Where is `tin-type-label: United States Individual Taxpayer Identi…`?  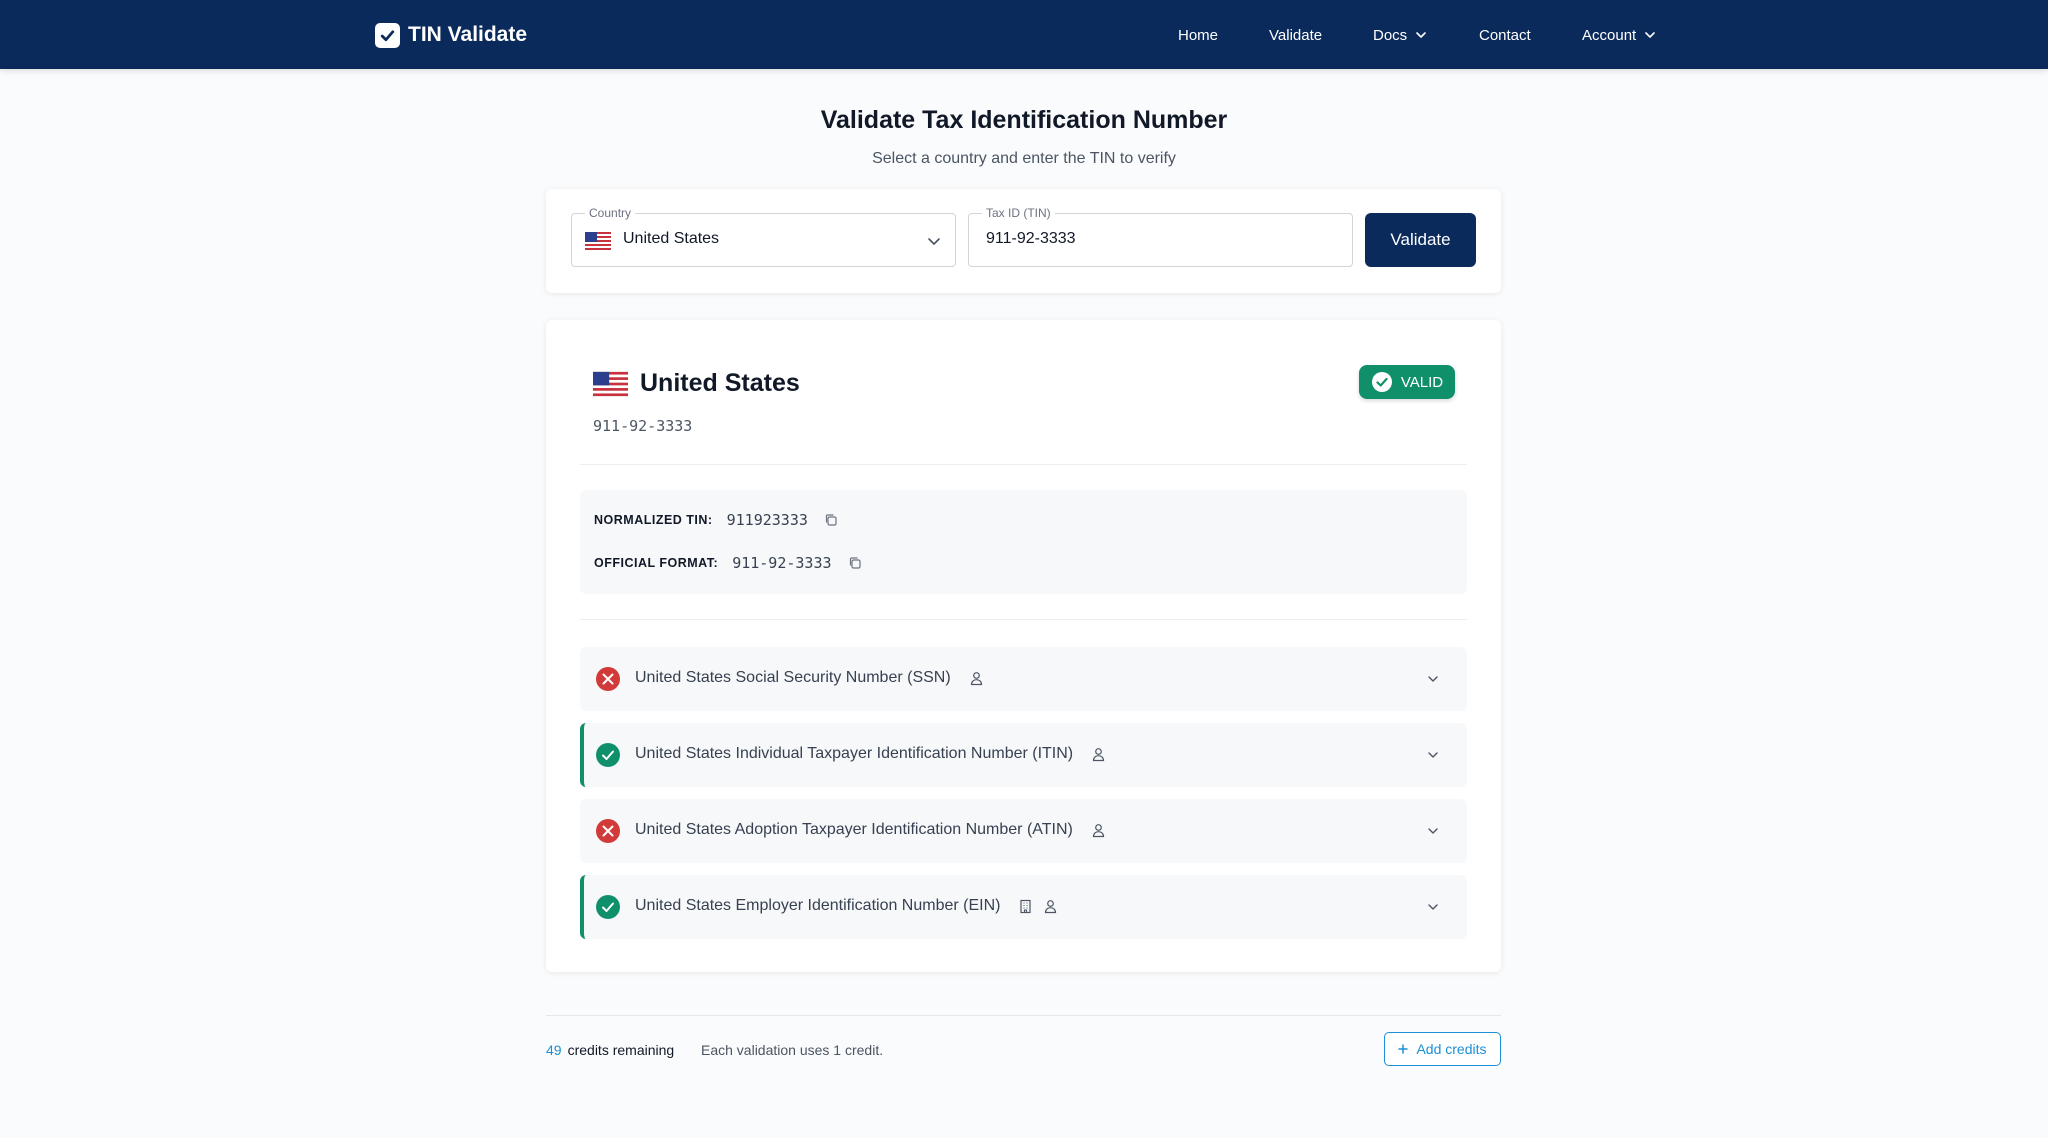 tin-type-label: United States Individual Taxpayer Identi… is located at coordinates (854, 753).